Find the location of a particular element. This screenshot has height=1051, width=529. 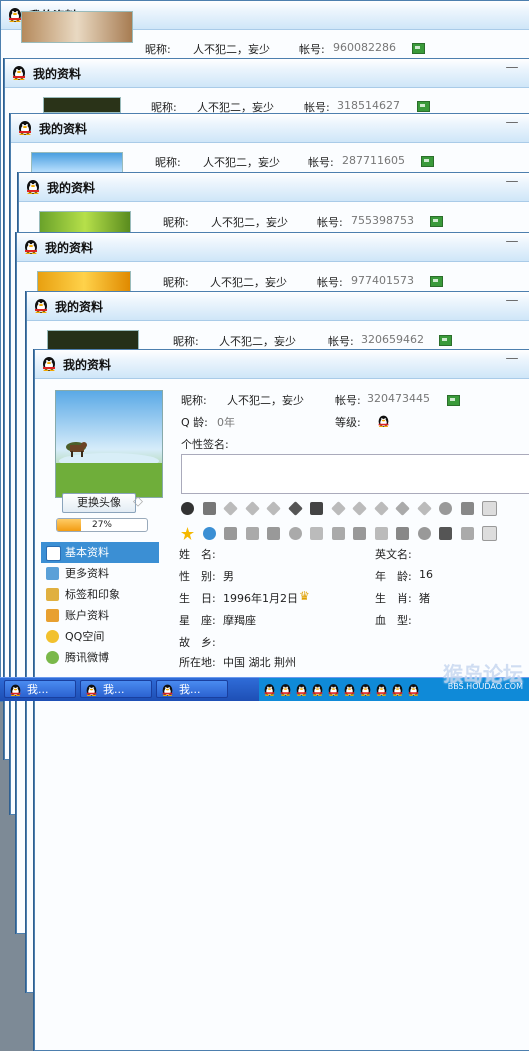

clover-icon is located at coordinates (359, 533).